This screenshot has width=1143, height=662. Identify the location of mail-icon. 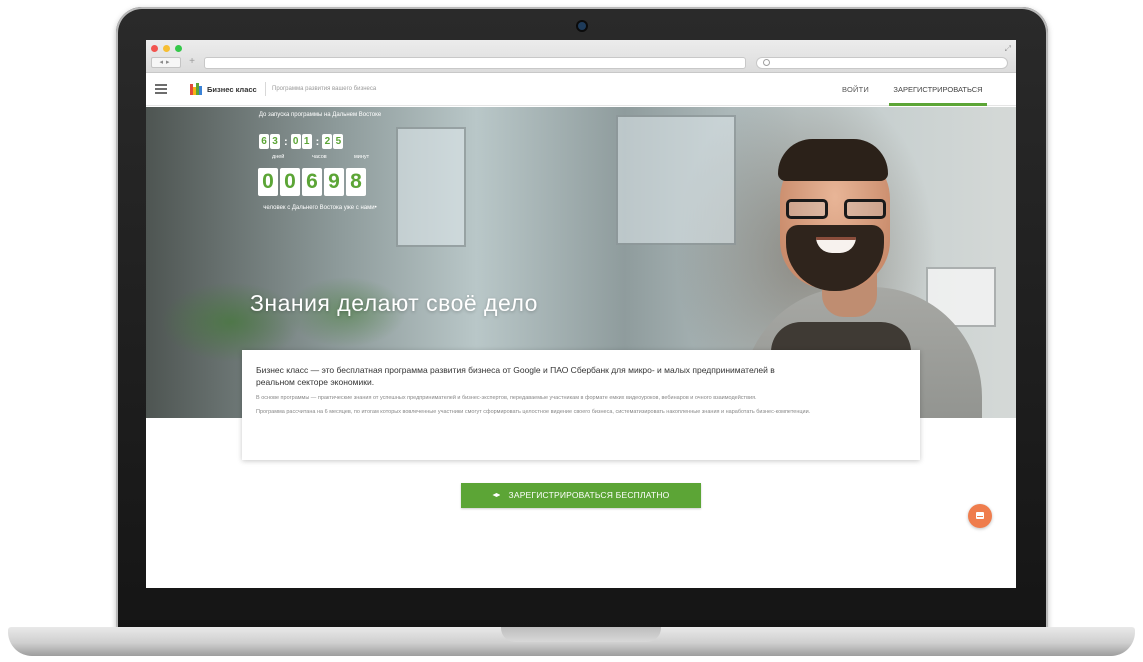
(980, 515).